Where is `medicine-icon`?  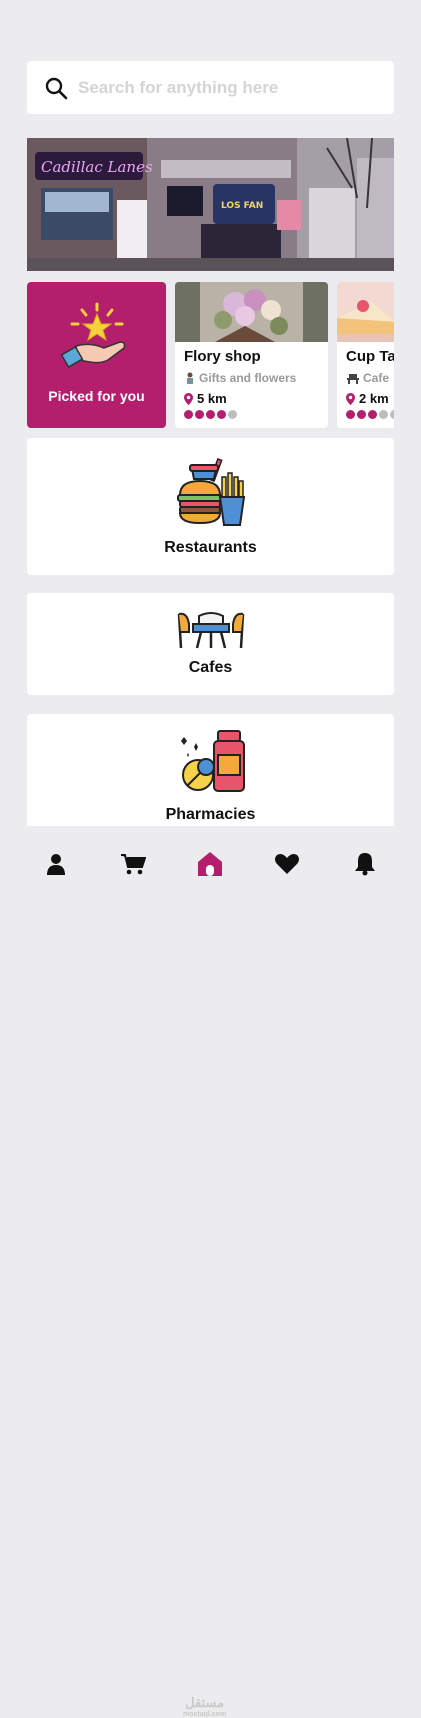
medicine-icon is located at coordinates (212, 761).